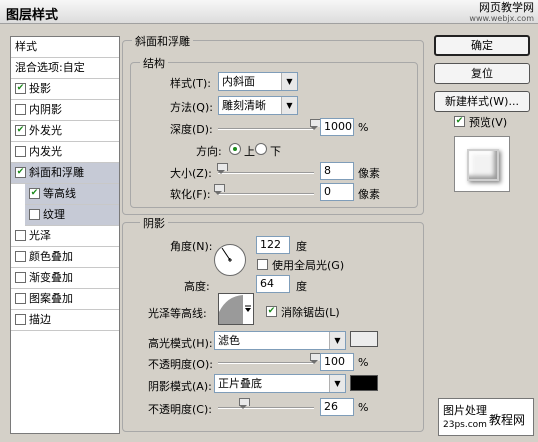 This screenshot has width=538, height=442. Describe the element at coordinates (20, 277) in the screenshot. I see `checkbox-gradient-overlay` at that location.